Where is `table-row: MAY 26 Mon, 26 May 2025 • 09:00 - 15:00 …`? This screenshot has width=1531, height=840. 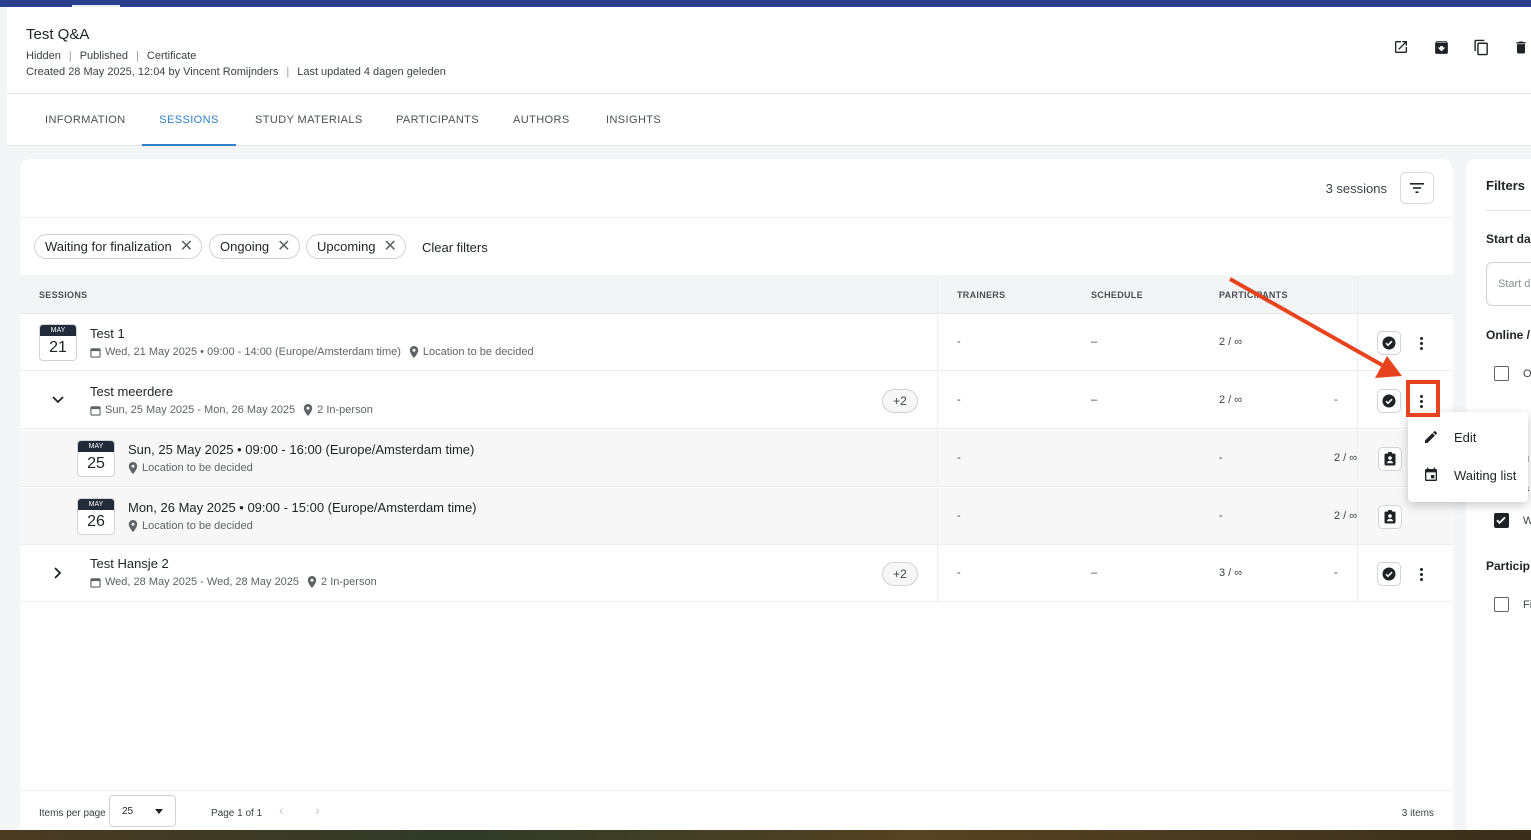
table-row: MAY 26 Mon, 26 May 2025 • 09:00 - 15:00 … is located at coordinates (736, 516).